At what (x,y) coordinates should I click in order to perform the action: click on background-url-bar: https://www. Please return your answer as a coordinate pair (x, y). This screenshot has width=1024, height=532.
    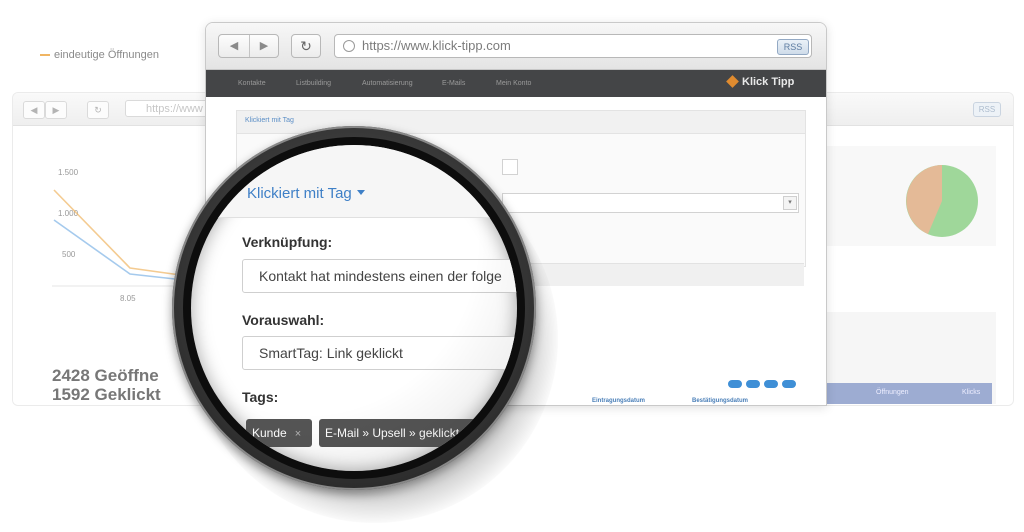
    Looking at the image, I should click on (170, 108).